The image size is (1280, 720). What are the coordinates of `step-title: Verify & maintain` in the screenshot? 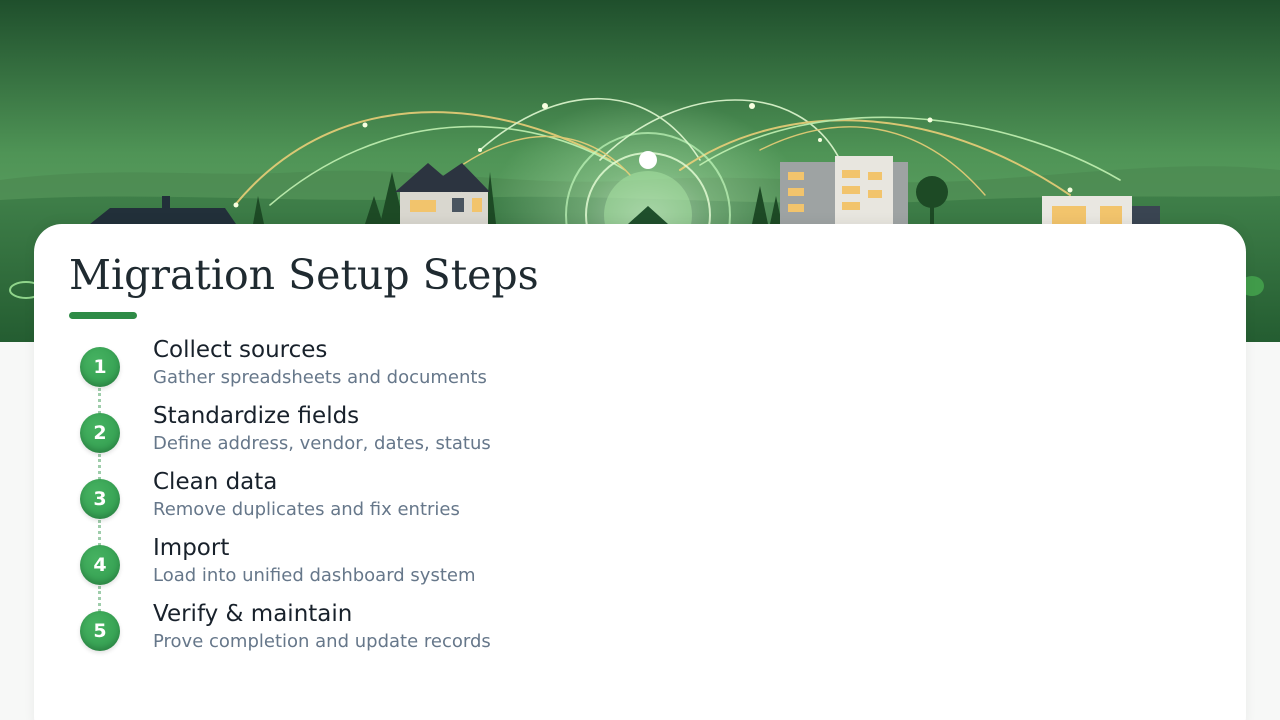 It's located at (253, 614).